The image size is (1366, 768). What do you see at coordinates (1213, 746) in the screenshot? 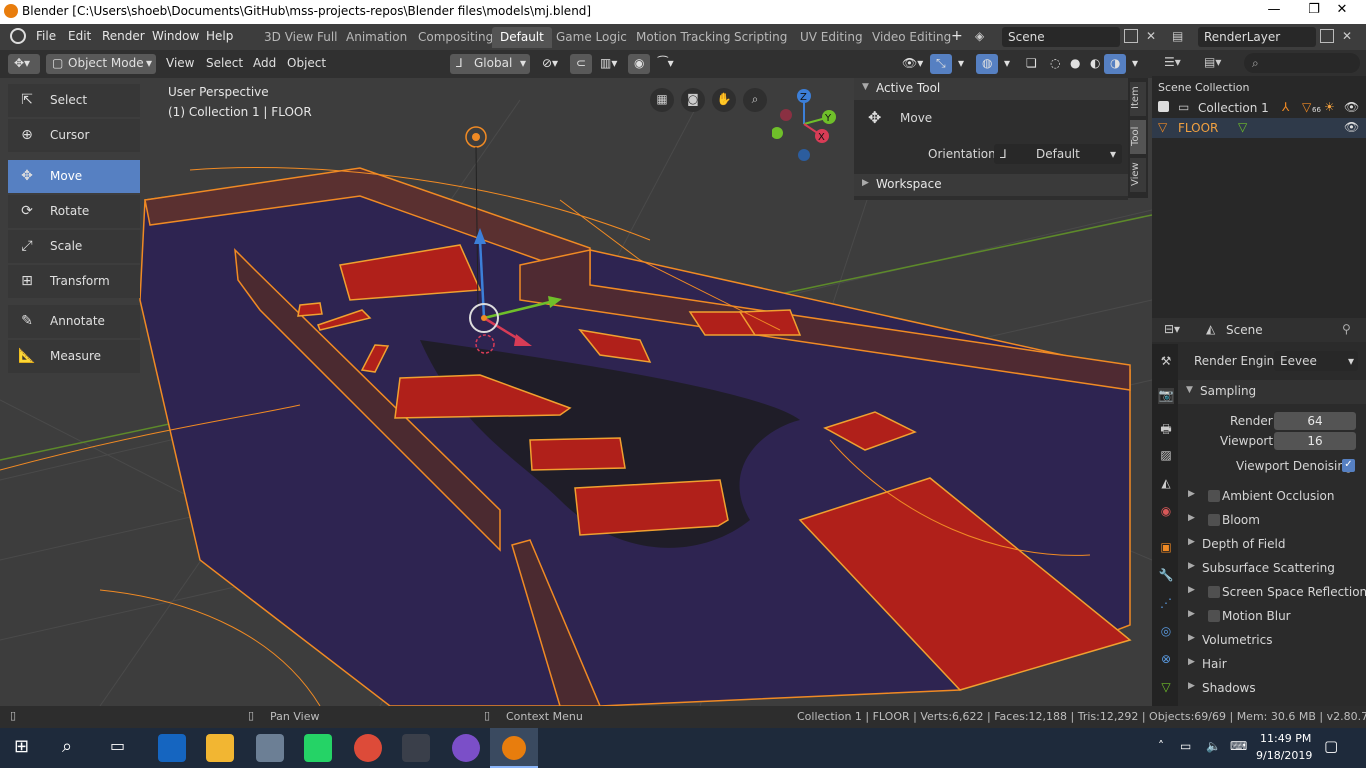
I see `volume-icon: 🔈` at bounding box center [1213, 746].